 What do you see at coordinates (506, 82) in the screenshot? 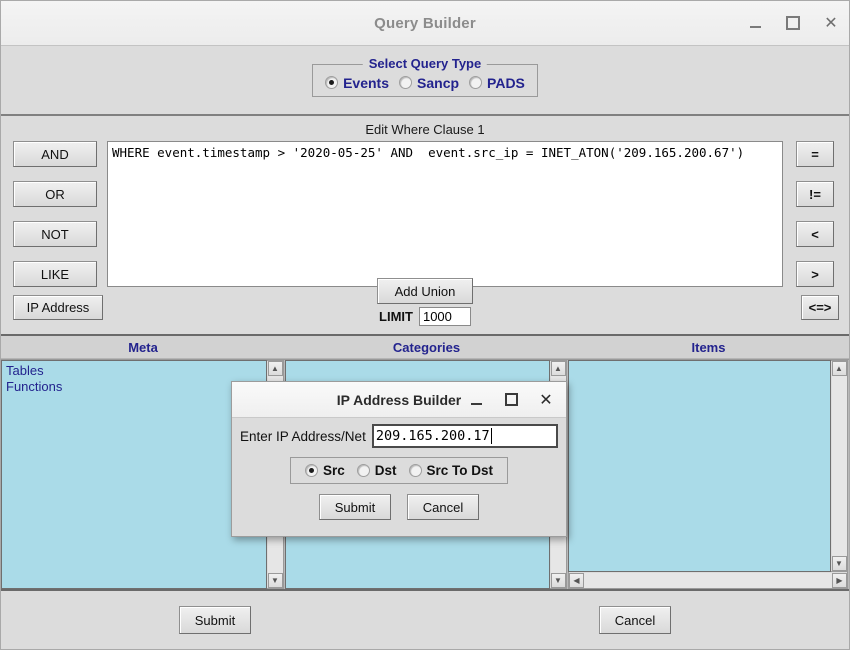
I see `radio-pads-label: PADS` at bounding box center [506, 82].